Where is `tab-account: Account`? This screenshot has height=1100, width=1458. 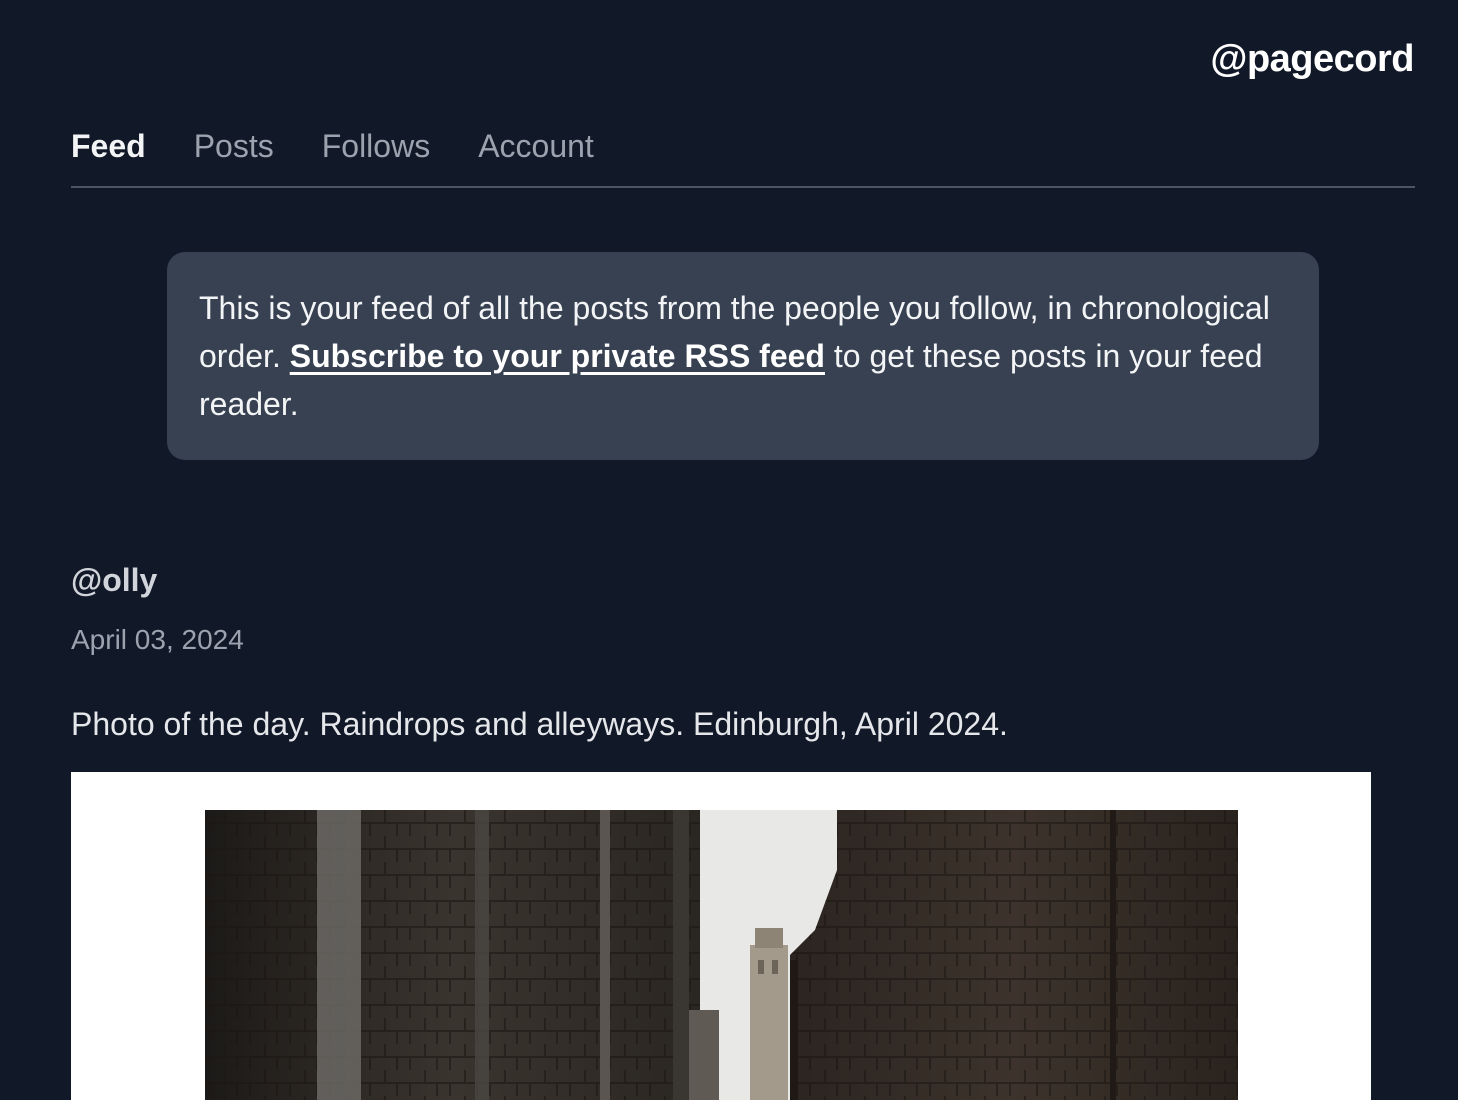 tab-account: Account is located at coordinates (536, 155).